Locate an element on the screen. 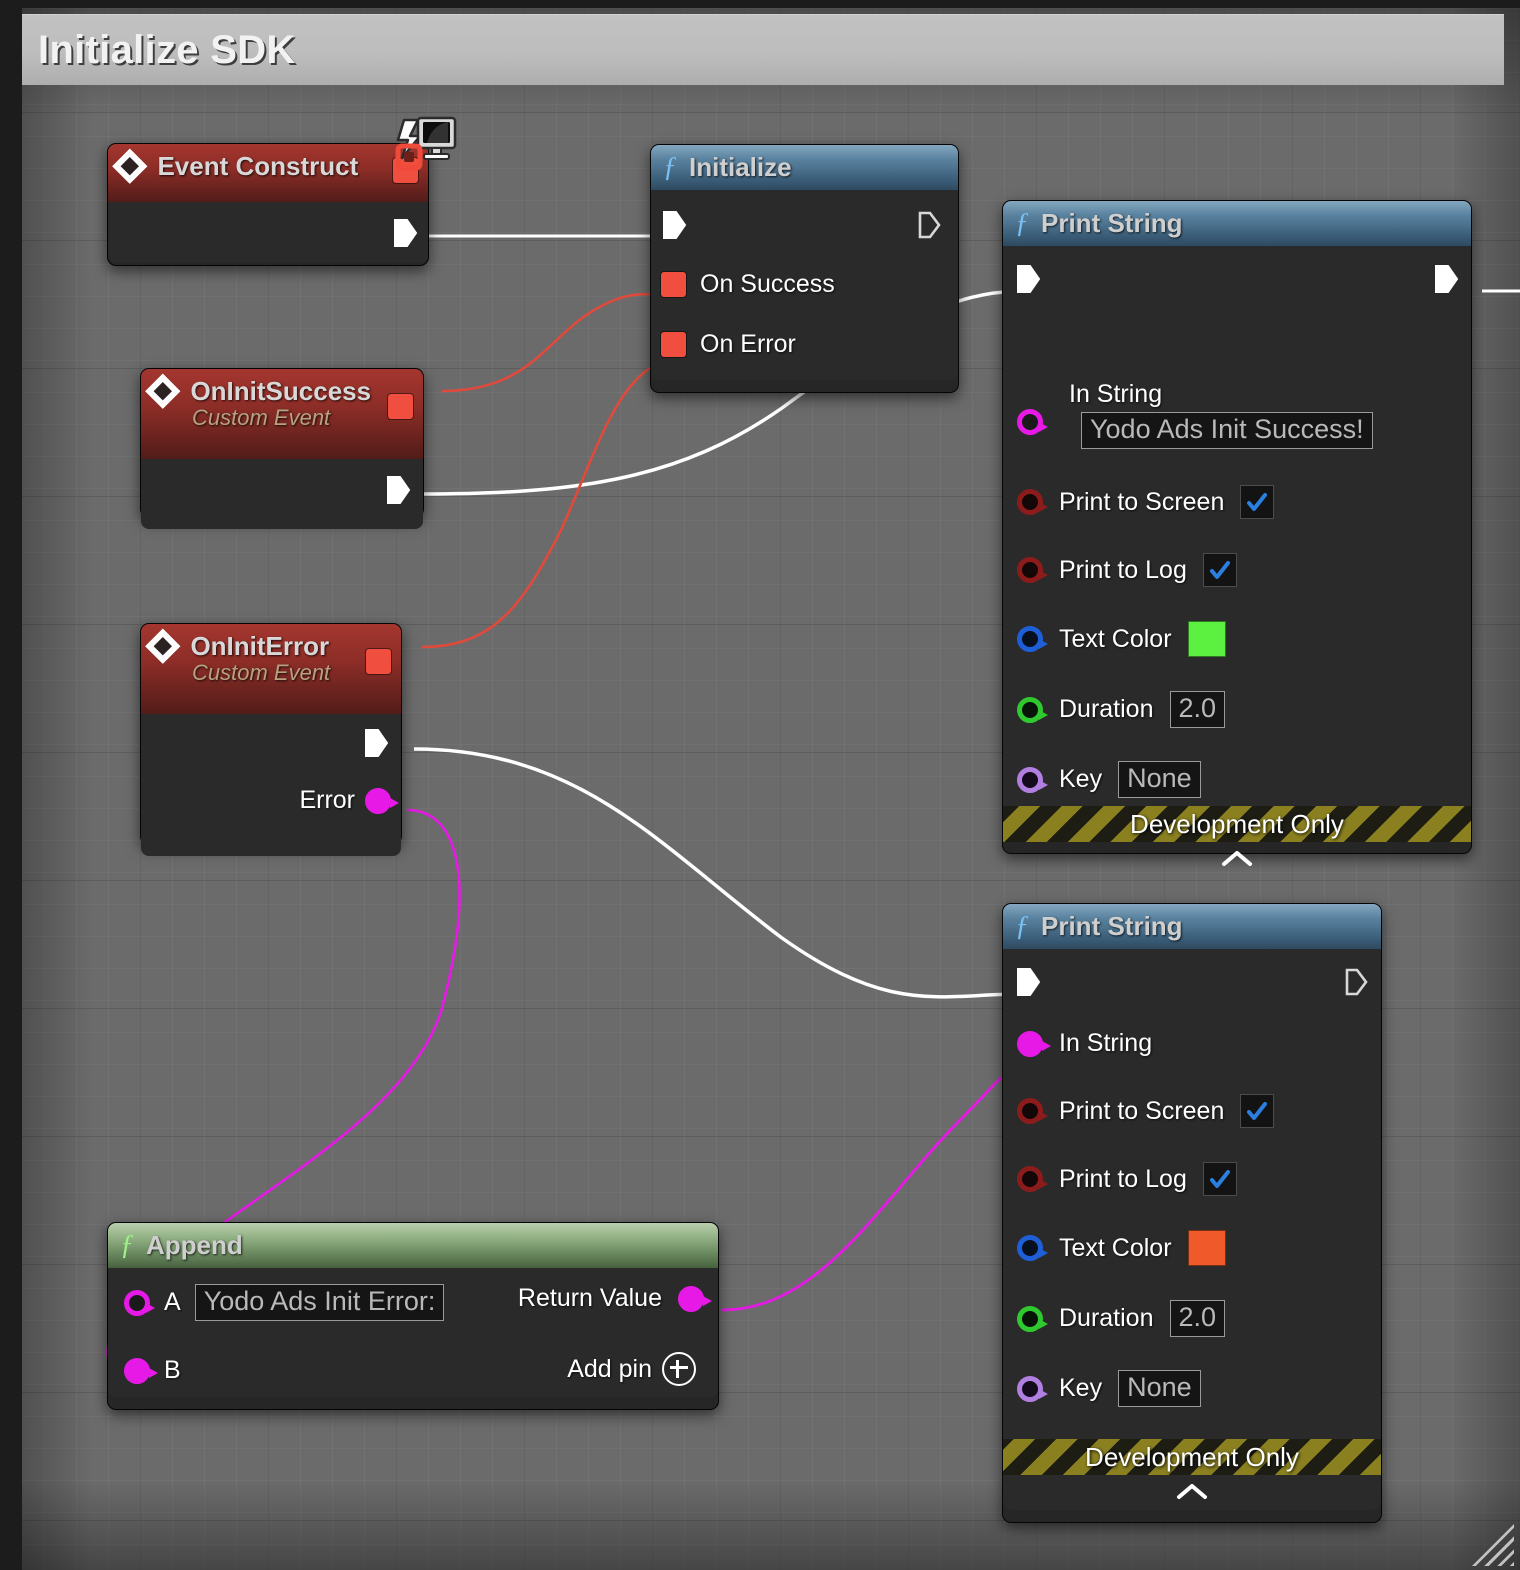  plus-circle-icon is located at coordinates (679, 1369).